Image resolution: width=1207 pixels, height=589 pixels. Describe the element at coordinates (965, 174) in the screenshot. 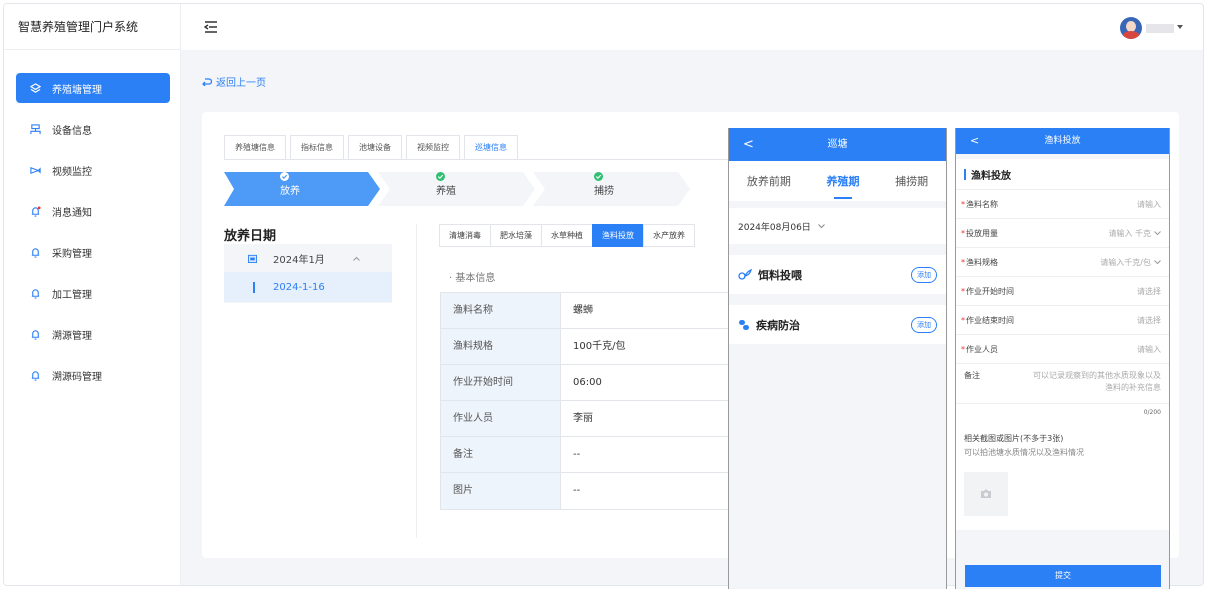

I see `title-bar` at that location.